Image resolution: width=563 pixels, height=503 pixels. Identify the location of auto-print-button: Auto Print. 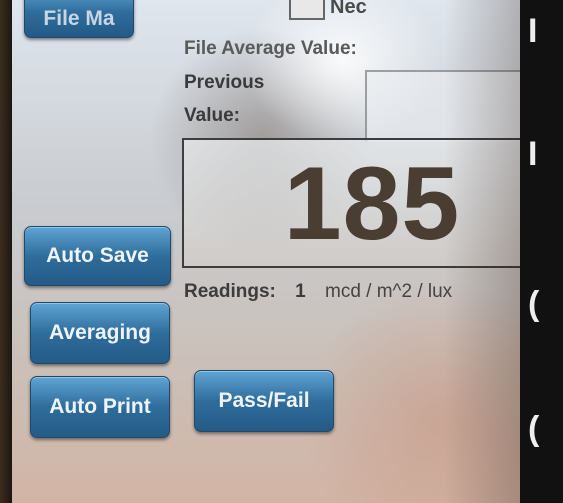
(100, 407).